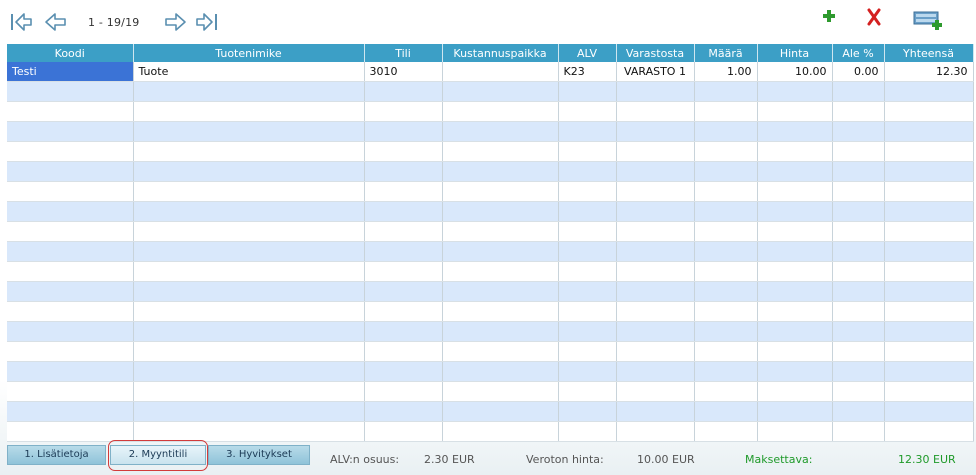 This screenshot has height=475, width=976. I want to click on cell-alv: K23, so click(587, 72).